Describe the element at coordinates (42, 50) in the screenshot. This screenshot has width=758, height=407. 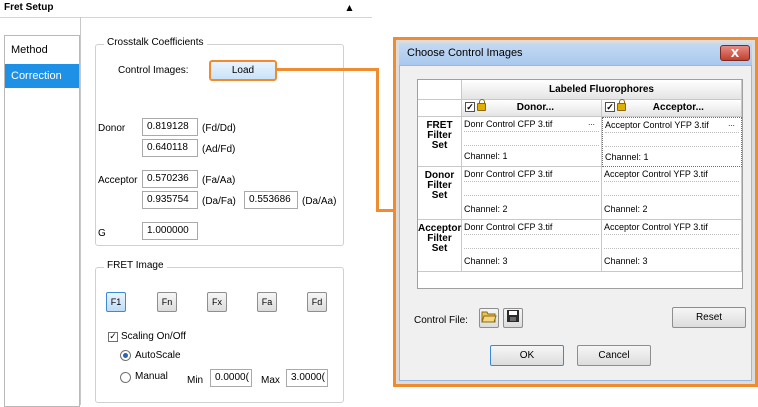
I see `sidebar-item-method: Method` at that location.